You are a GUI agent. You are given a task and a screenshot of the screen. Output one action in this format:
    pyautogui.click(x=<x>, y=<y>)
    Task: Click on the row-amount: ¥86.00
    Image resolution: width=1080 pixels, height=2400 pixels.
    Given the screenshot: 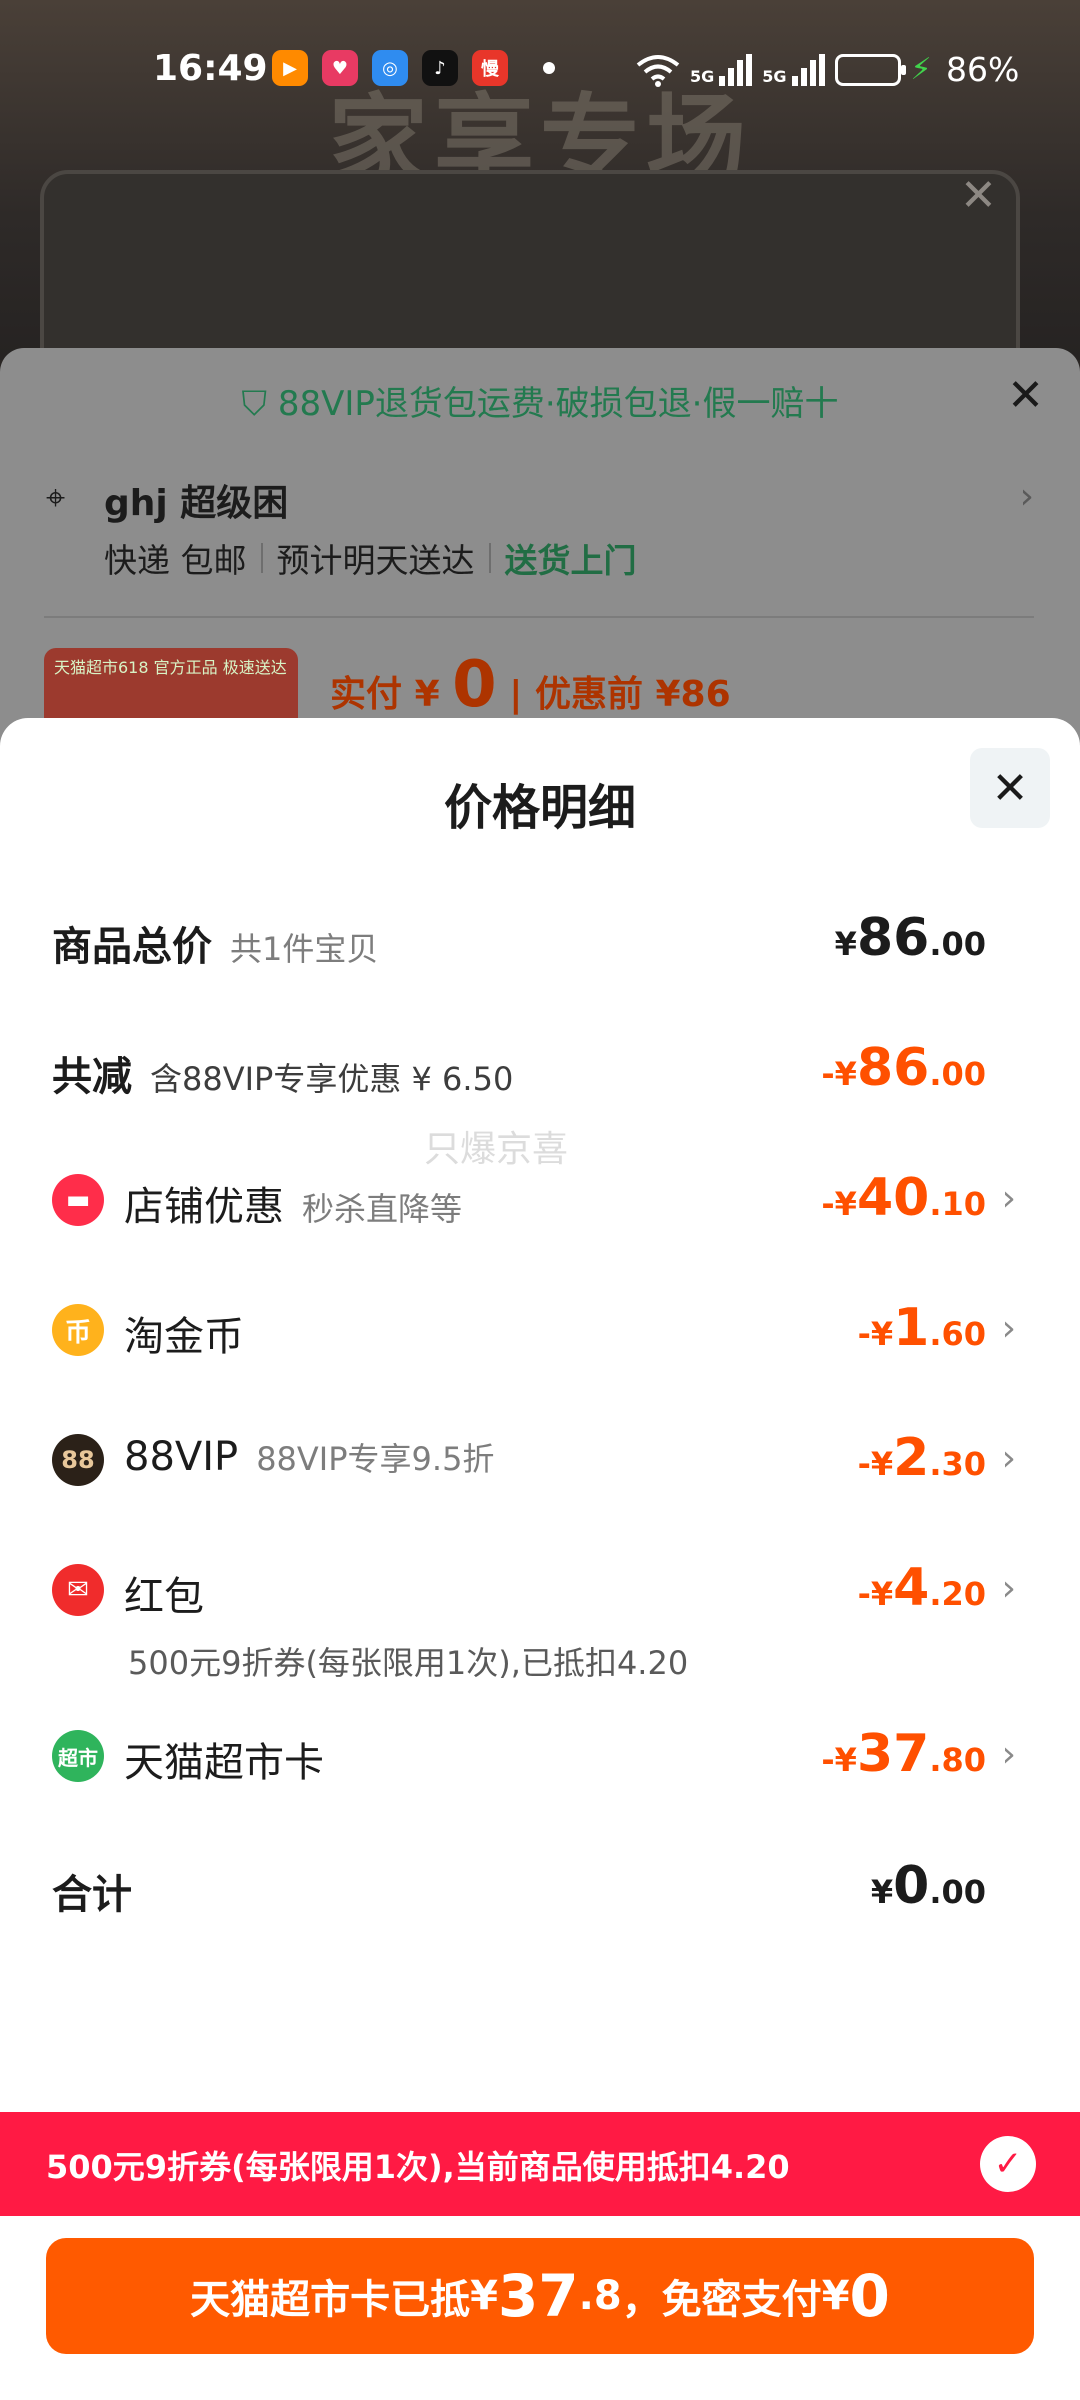 What is the action you would take?
    pyautogui.click(x=910, y=938)
    